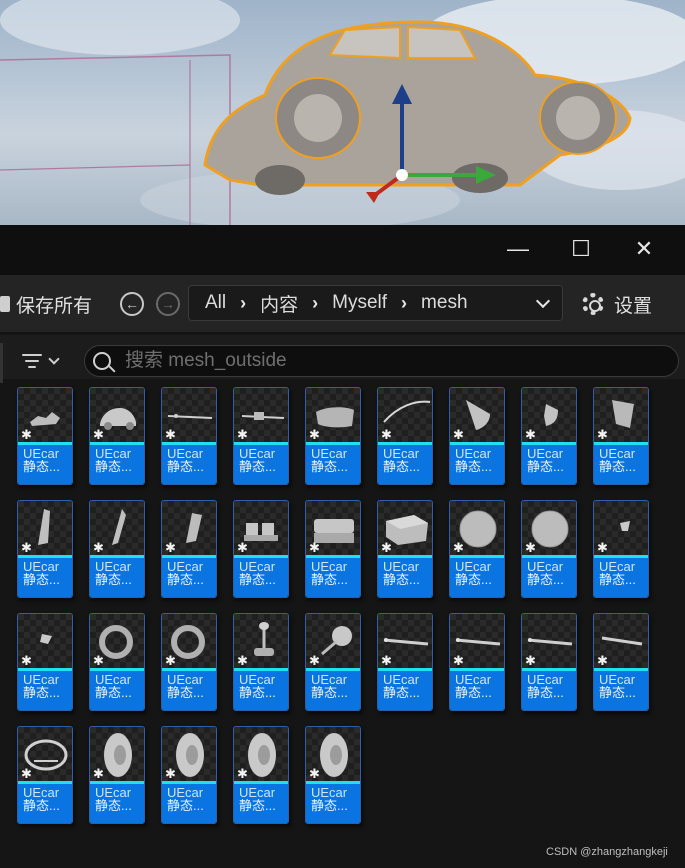 Image resolution: width=685 pixels, height=868 pixels. Describe the element at coordinates (444, 303) in the screenshot. I see `breadcrumb-item-mesh: mesh` at that location.